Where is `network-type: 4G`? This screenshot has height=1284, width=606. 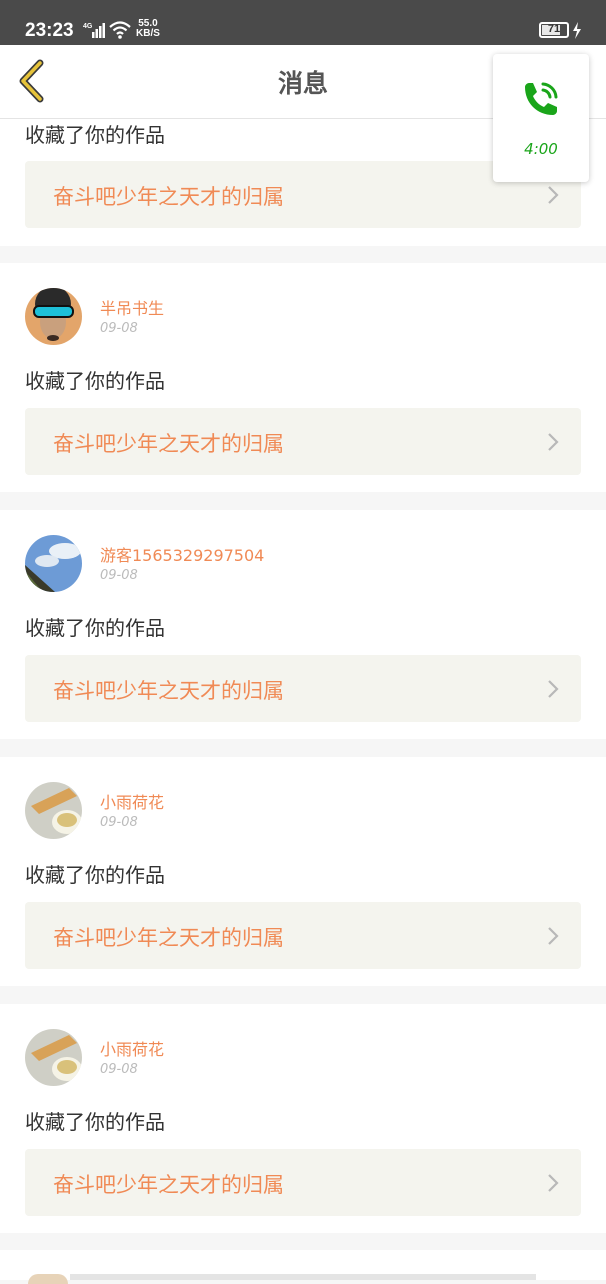 network-type: 4G is located at coordinates (88, 26).